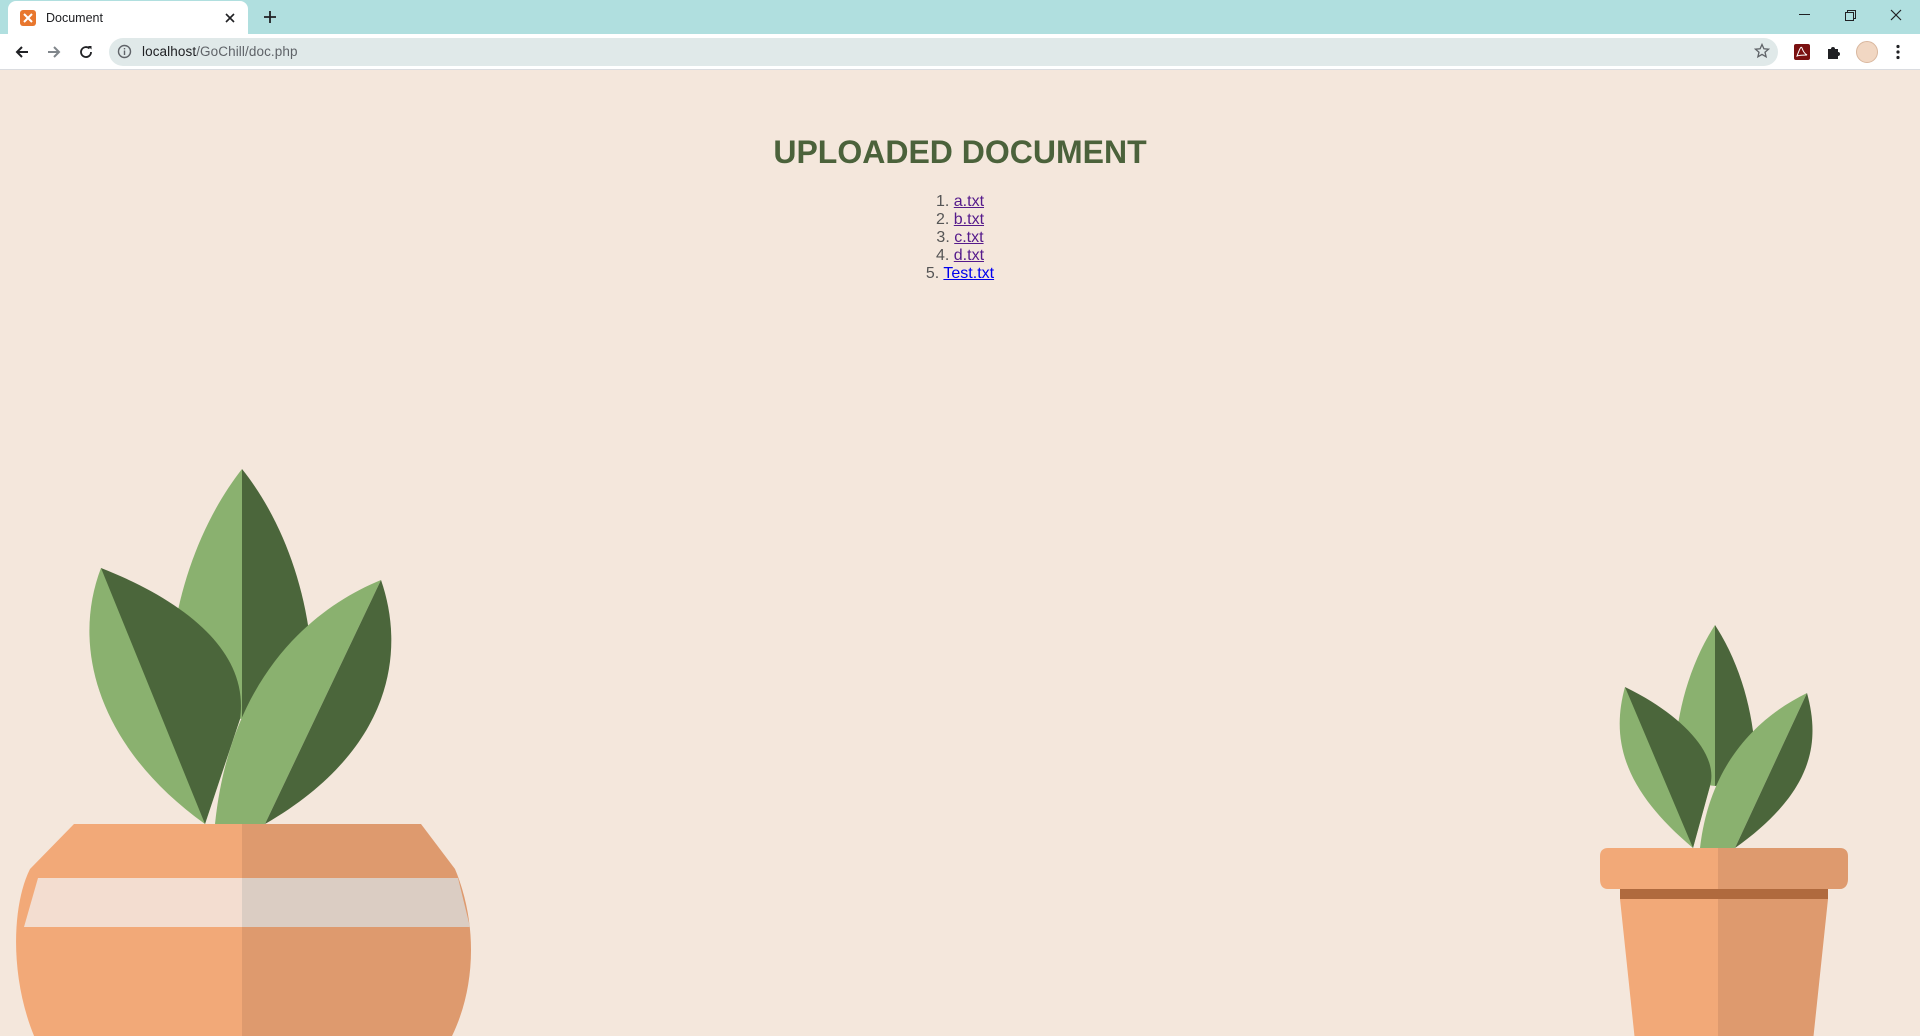 The height and width of the screenshot is (1036, 1920). I want to click on url-text: localhost/GoChill/doc.php, so click(220, 51).